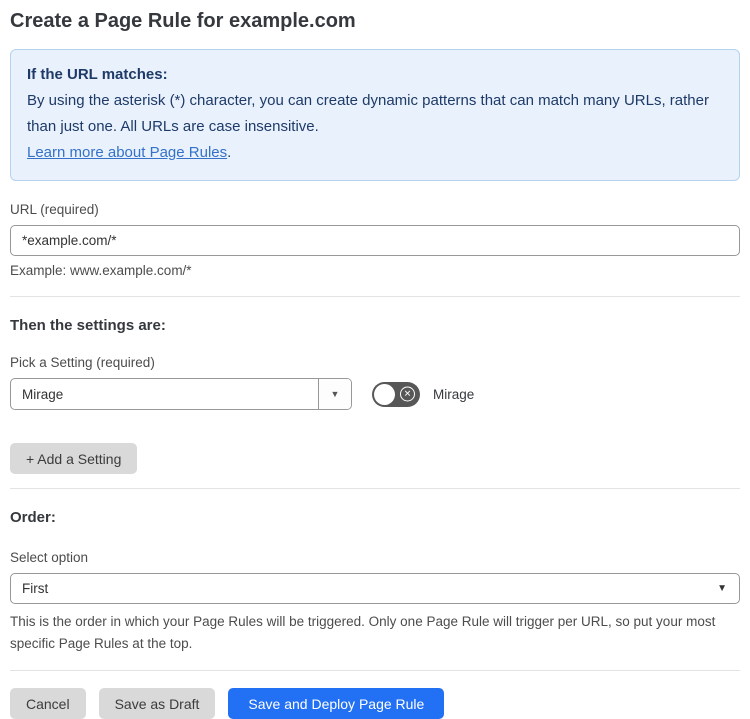  What do you see at coordinates (48, 703) in the screenshot?
I see `cancel-button: Cancel` at bounding box center [48, 703].